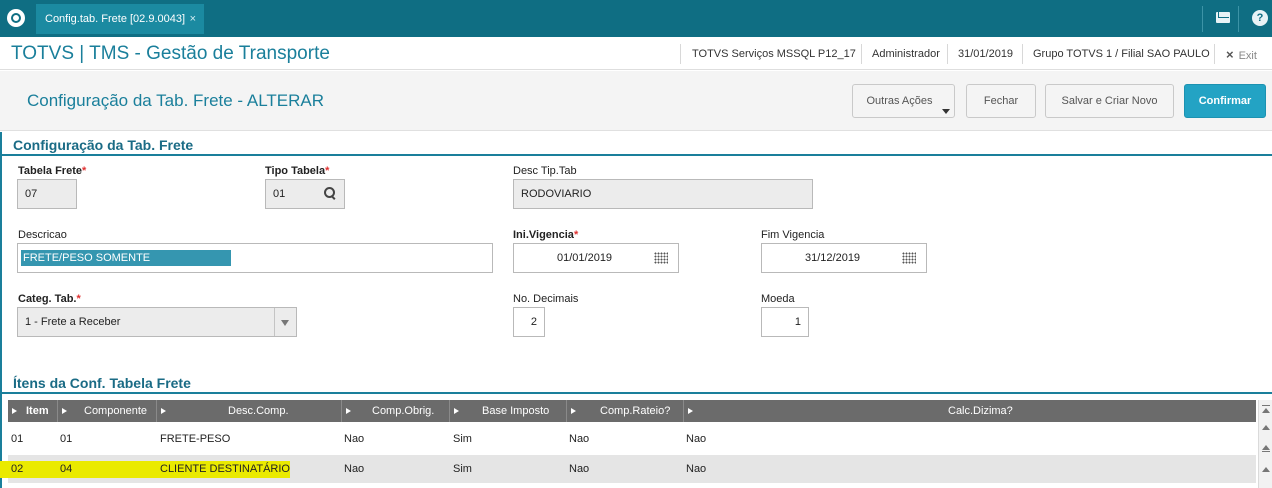  Describe the element at coordinates (195, 439) in the screenshot. I see `cell-desc-comp: FRETE-PESO` at that location.